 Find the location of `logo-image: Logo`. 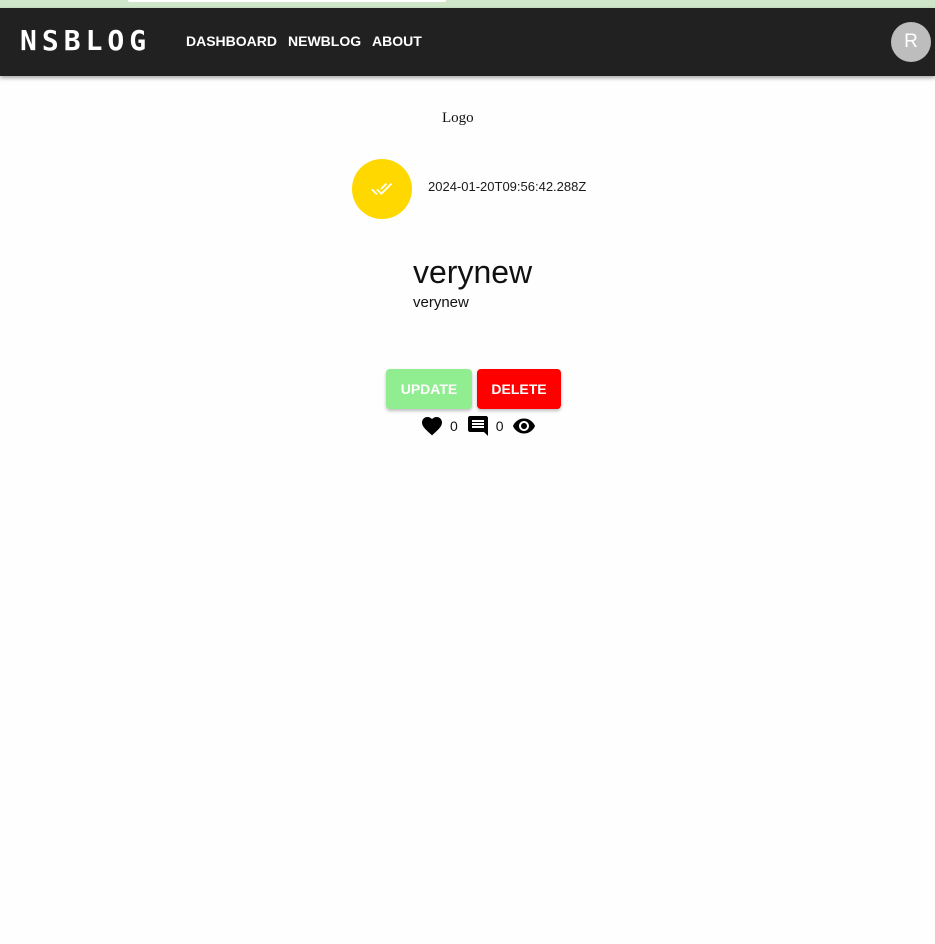

logo-image: Logo is located at coordinates (458, 118).